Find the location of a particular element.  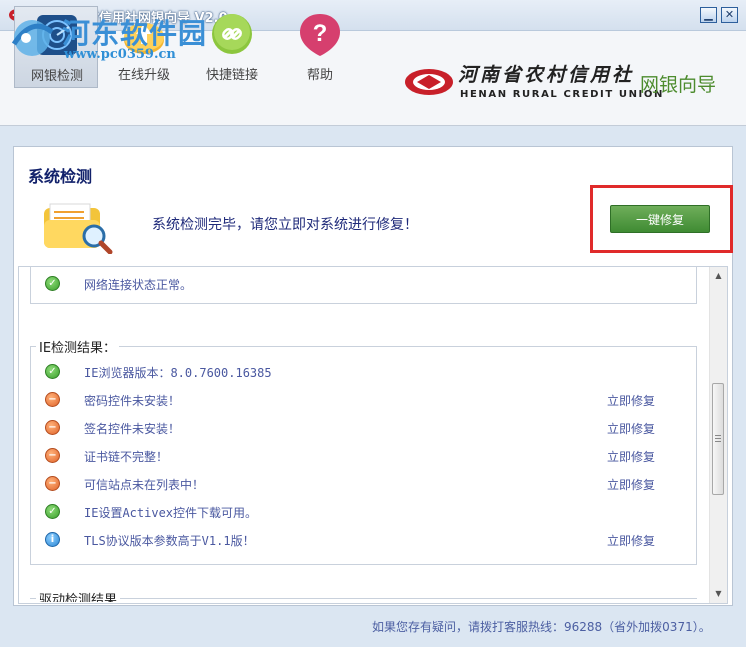

highlight-box is located at coordinates (661, 219).